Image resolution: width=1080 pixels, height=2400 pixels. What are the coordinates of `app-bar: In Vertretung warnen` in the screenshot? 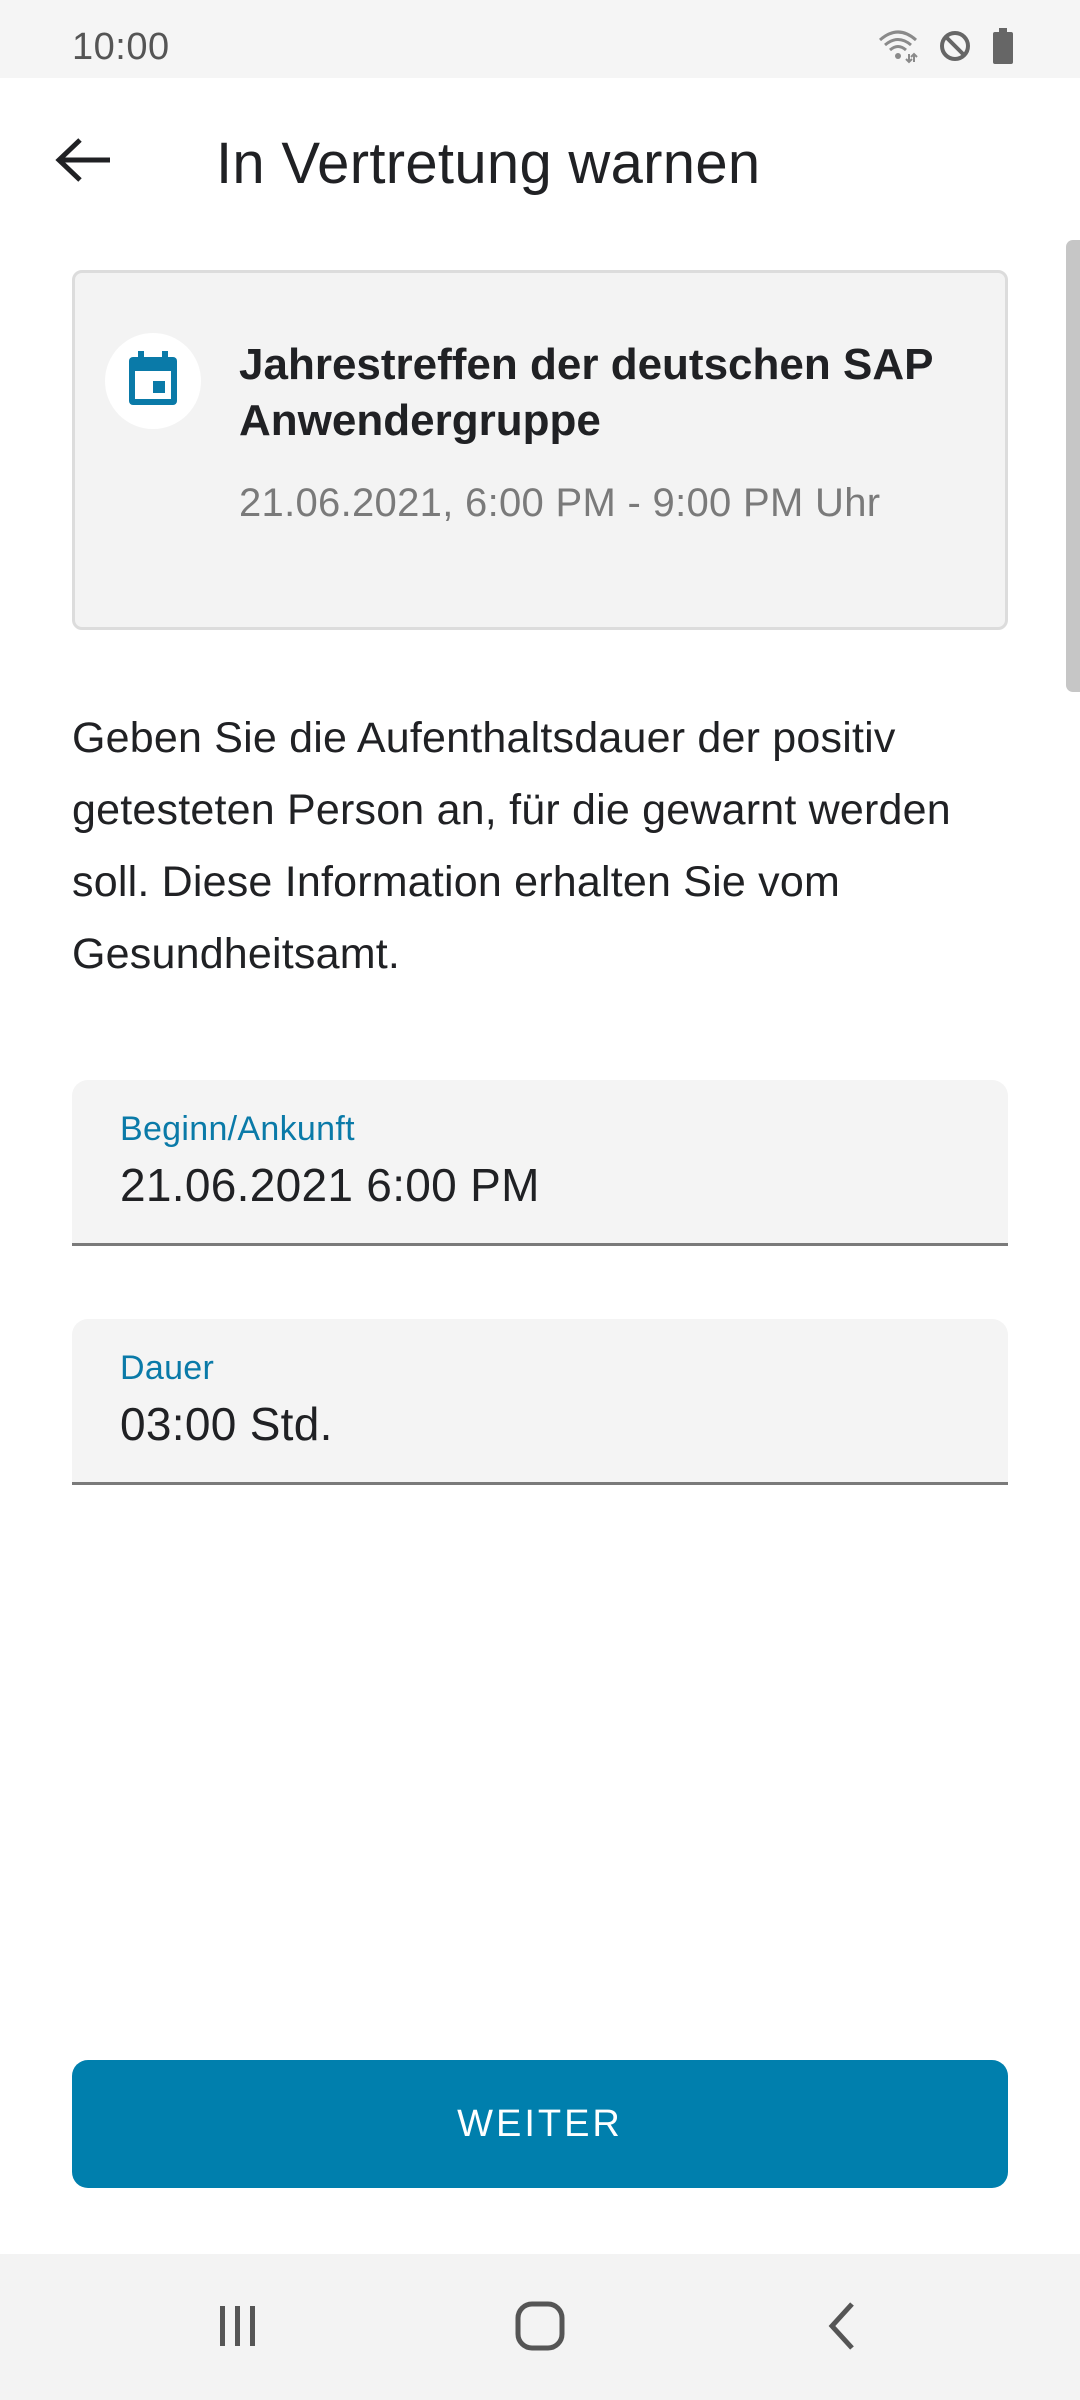 It's located at (540, 163).